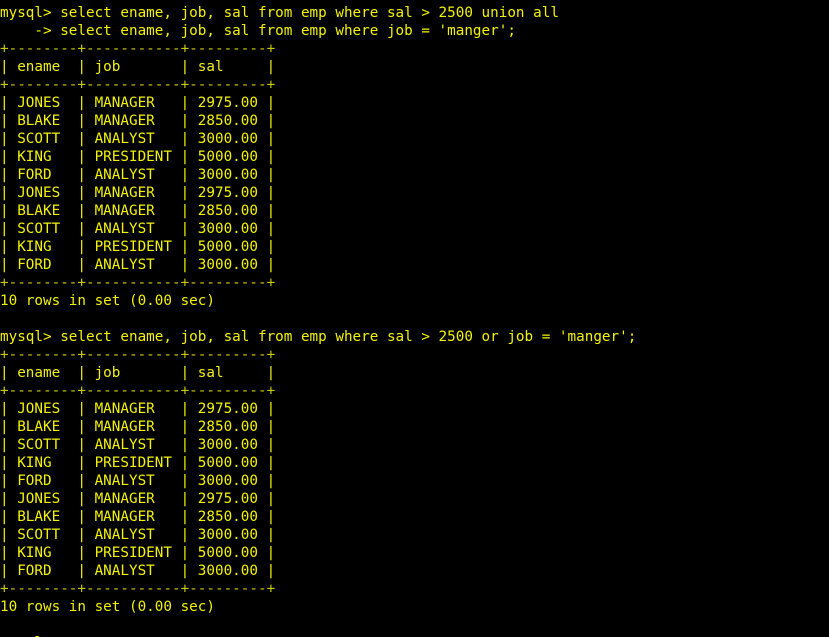 This screenshot has width=829, height=637. I want to click on table-2-row-10: | FORD | ANALYST | 3000.00 |, so click(138, 571).